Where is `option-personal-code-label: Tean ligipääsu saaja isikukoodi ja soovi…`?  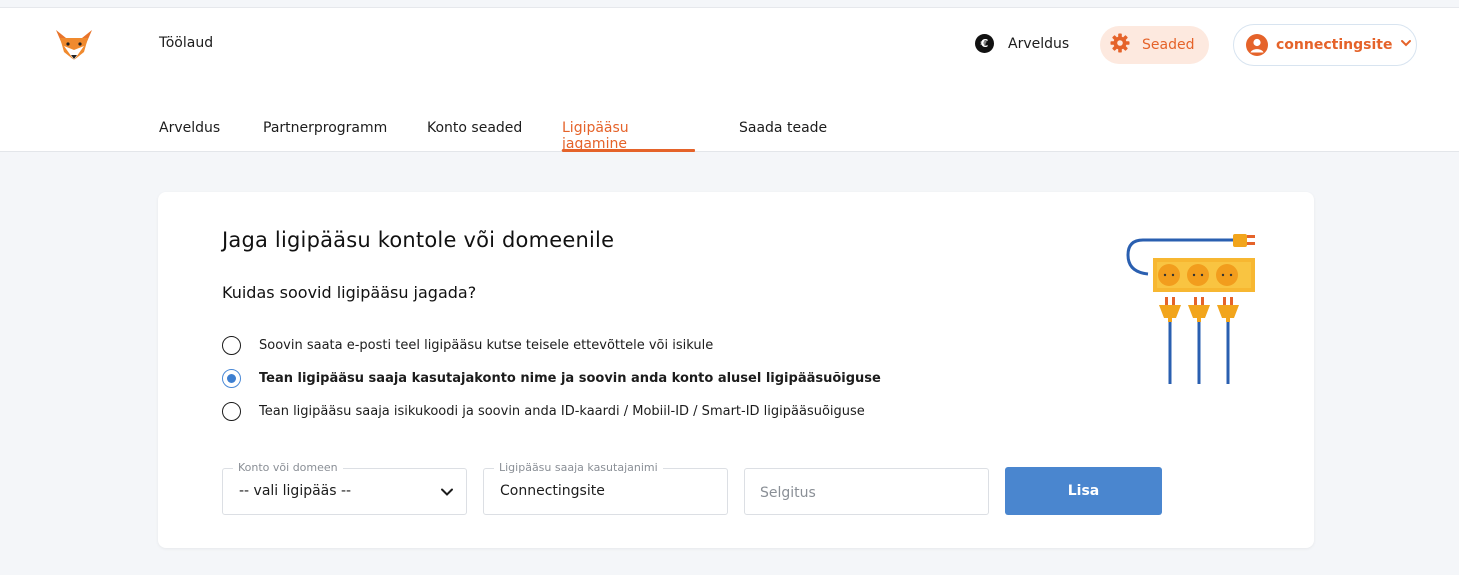
option-personal-code-label: Tean ligipääsu saaja isikukoodi ja soovi… is located at coordinates (562, 411).